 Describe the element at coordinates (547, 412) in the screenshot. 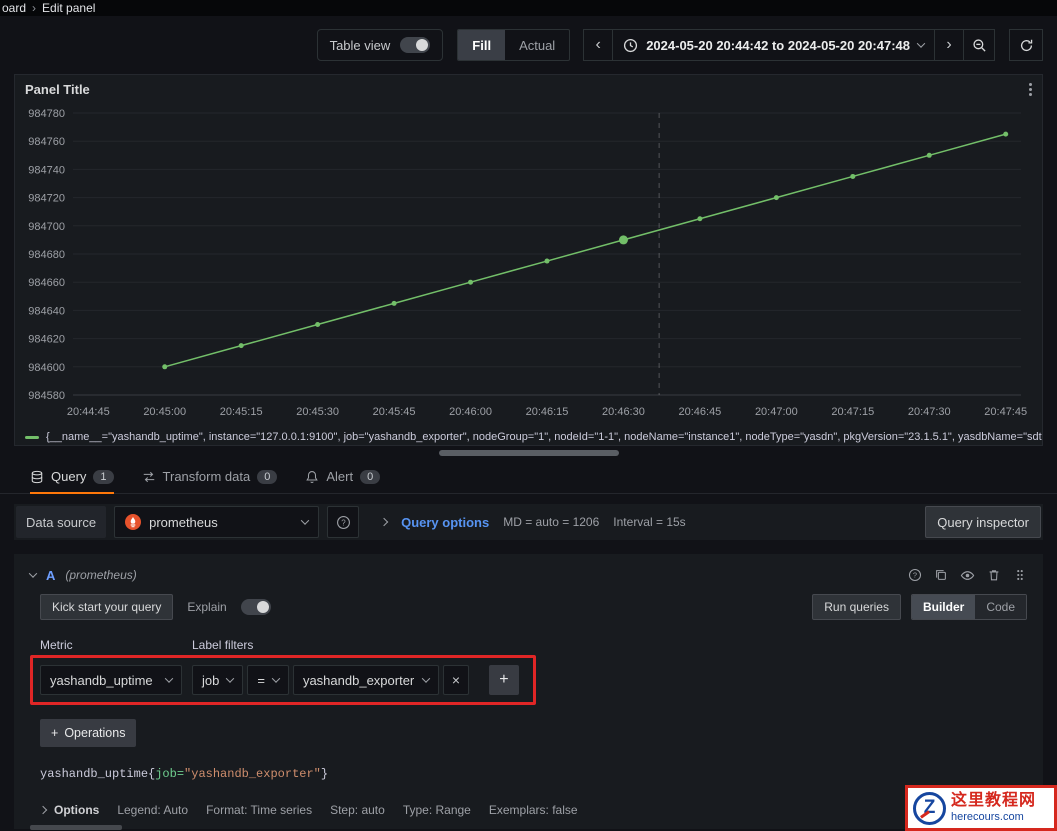

I see `svg-text: 20:46:15` at that location.